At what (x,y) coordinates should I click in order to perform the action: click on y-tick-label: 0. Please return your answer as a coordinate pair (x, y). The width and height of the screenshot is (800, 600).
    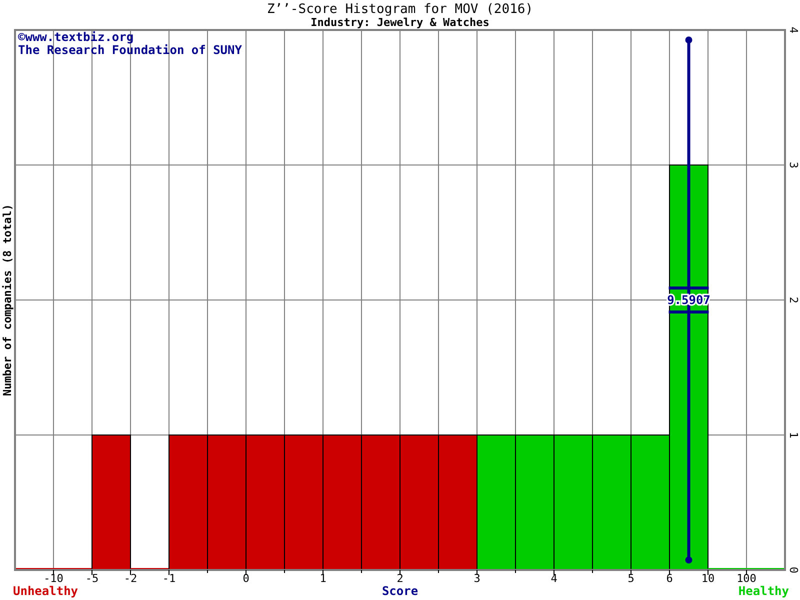
    Looking at the image, I should click on (793, 570).